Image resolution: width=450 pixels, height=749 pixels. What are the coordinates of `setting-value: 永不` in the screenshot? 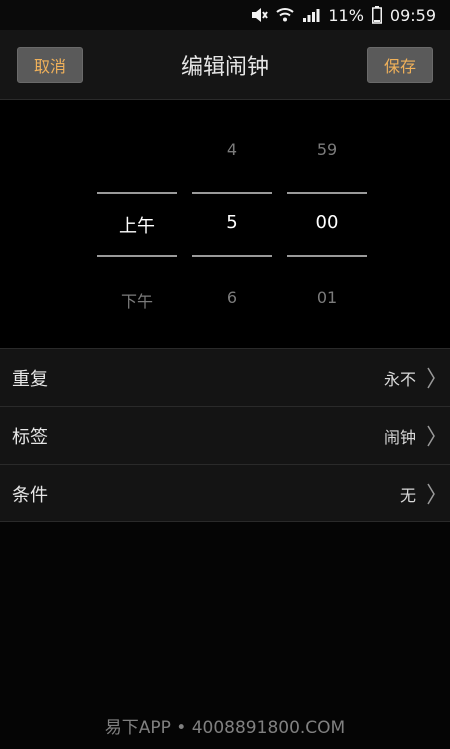 It's located at (399, 379).